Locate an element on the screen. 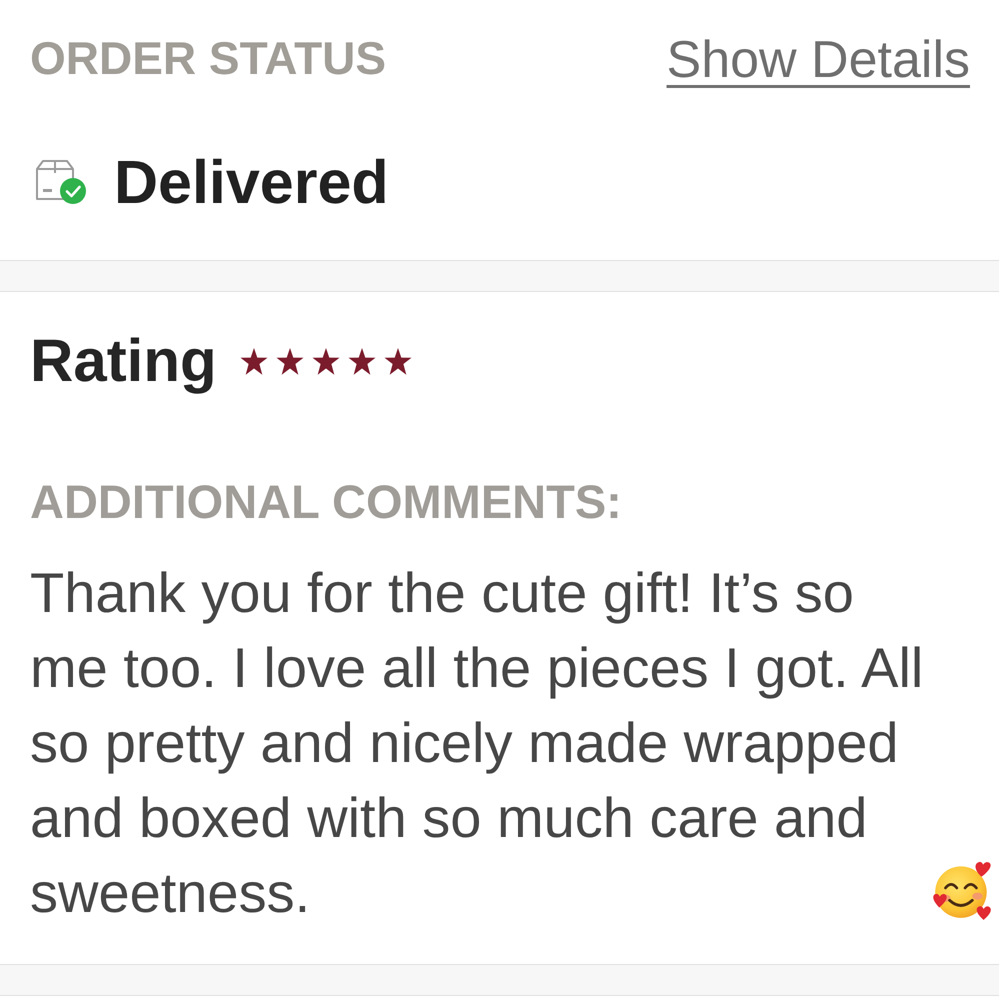 This screenshot has width=999, height=1000. show-details-link: Show Details is located at coordinates (818, 60).